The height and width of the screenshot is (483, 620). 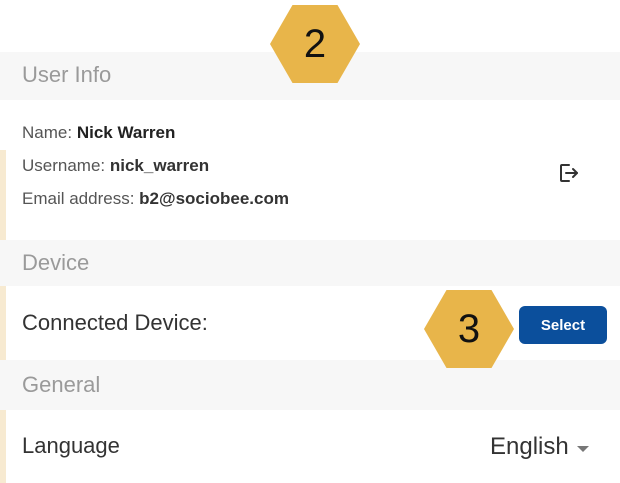 I want to click on username-value: nick_warren, so click(x=159, y=165).